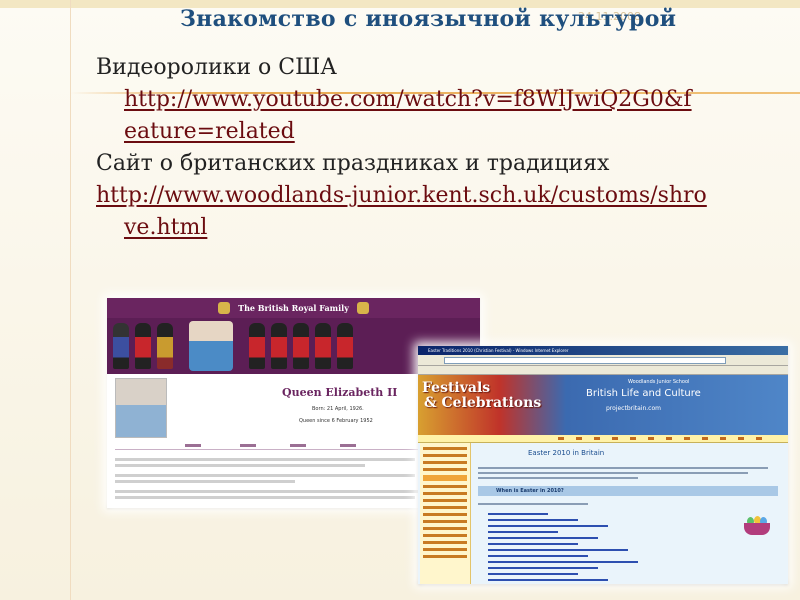 This screenshot has height=600, width=800. I want to click on month-nav, so click(603, 439).